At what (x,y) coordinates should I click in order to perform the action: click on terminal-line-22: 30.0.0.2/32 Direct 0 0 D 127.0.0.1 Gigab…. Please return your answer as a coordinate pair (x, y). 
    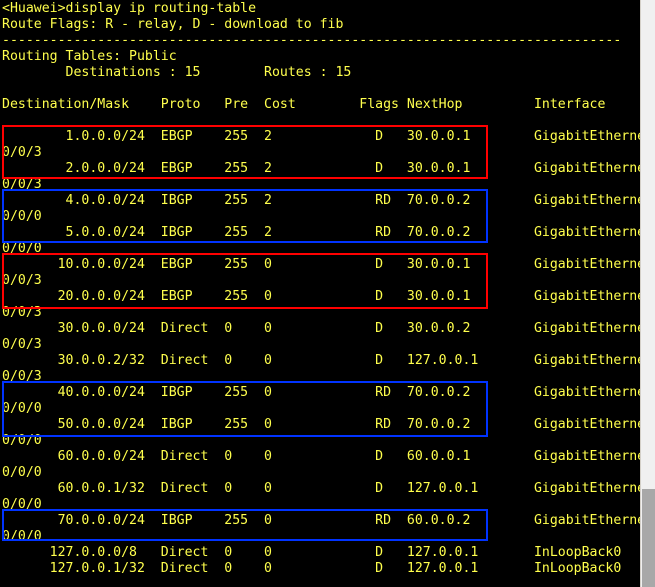
    Looking at the image, I should click on (321, 360).